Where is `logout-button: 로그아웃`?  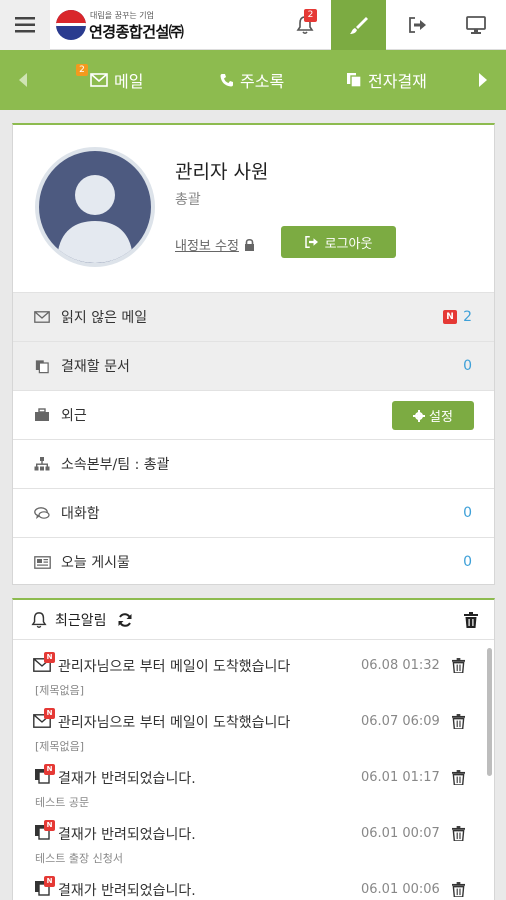 logout-button: 로그아웃 is located at coordinates (338, 242).